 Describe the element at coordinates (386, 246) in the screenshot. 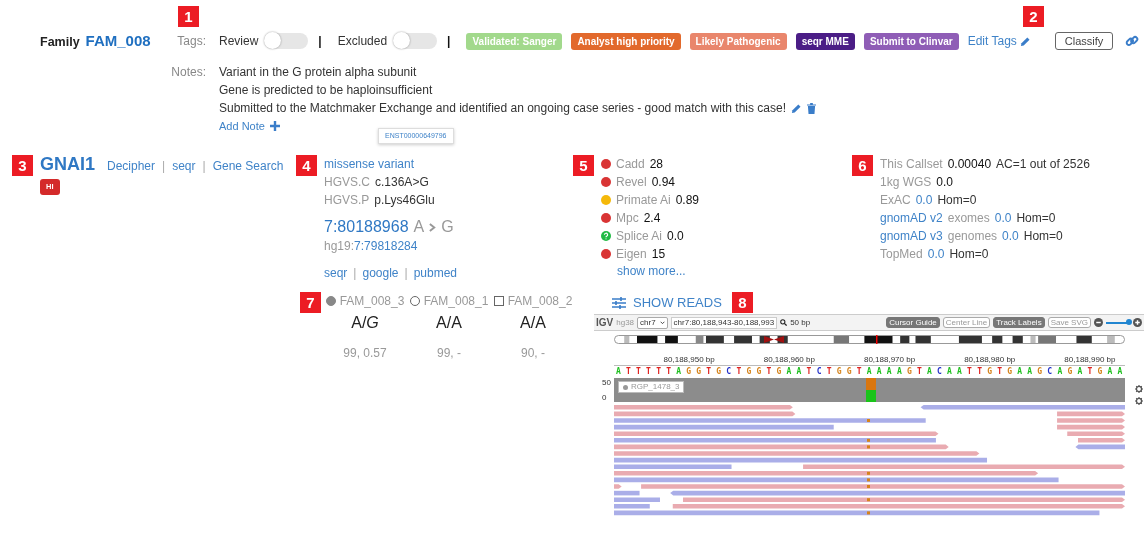

I see `hg19-position-link: 7:79818284` at that location.